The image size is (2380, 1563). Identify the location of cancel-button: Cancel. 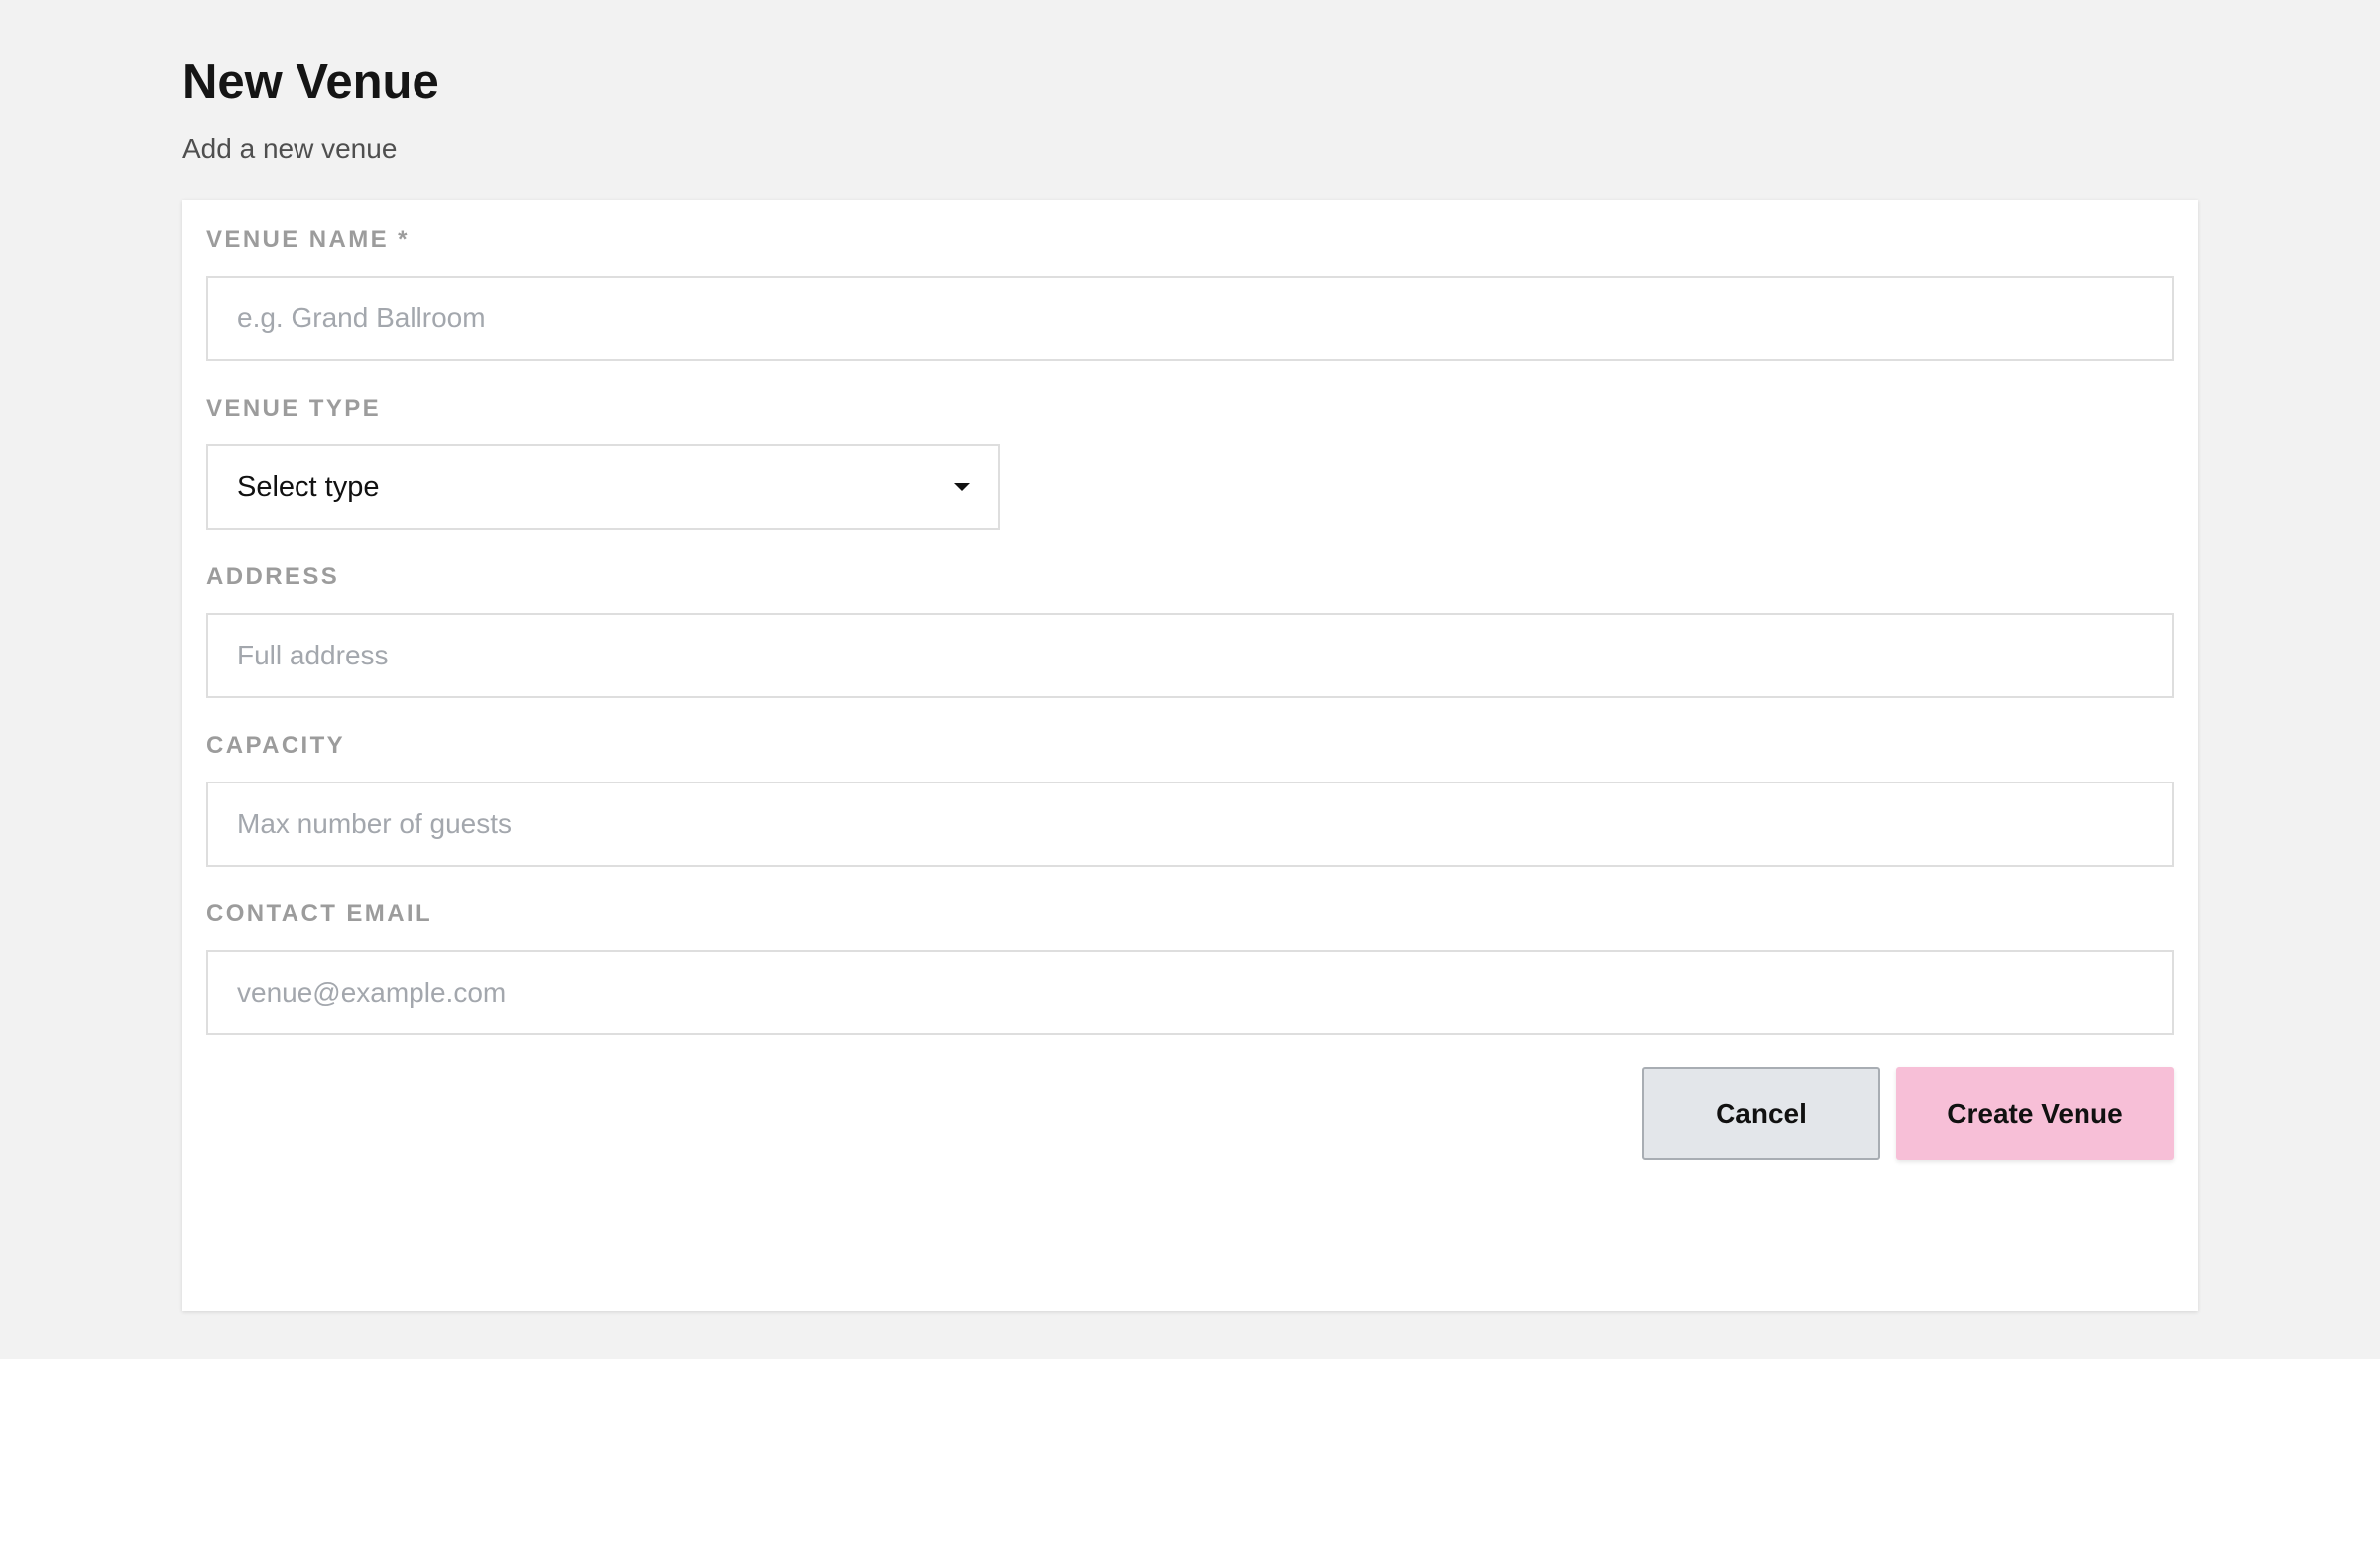
(1761, 1113).